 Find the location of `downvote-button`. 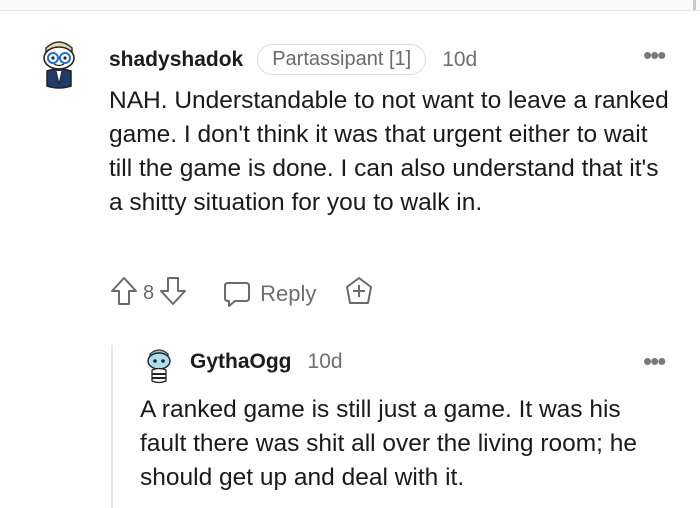

downvote-button is located at coordinates (173, 293).